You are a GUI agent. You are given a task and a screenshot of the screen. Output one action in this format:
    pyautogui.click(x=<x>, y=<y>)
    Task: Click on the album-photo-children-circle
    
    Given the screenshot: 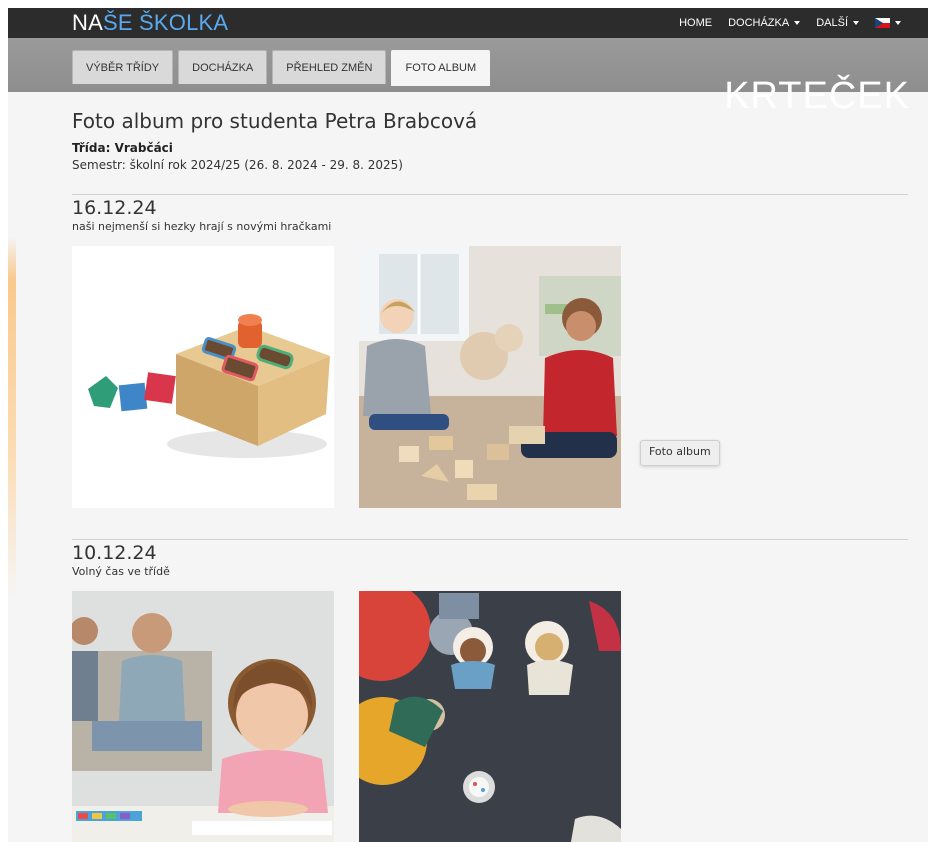 What is the action you would take?
    pyautogui.click(x=490, y=716)
    